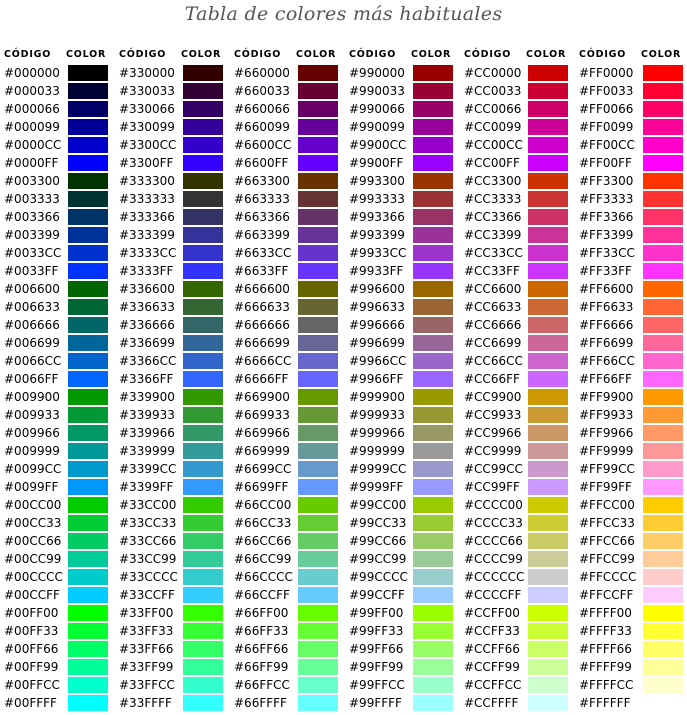  What do you see at coordinates (262, 343) in the screenshot?
I see `color-code: #666699` at bounding box center [262, 343].